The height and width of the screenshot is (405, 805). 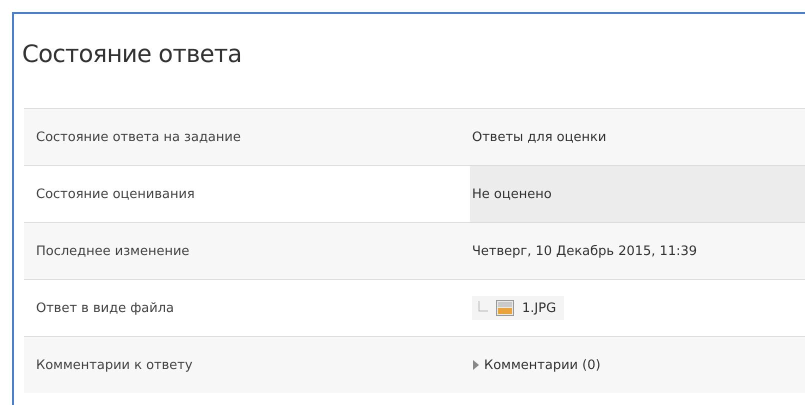 I want to click on row-label: Последнее изменение, so click(x=113, y=251).